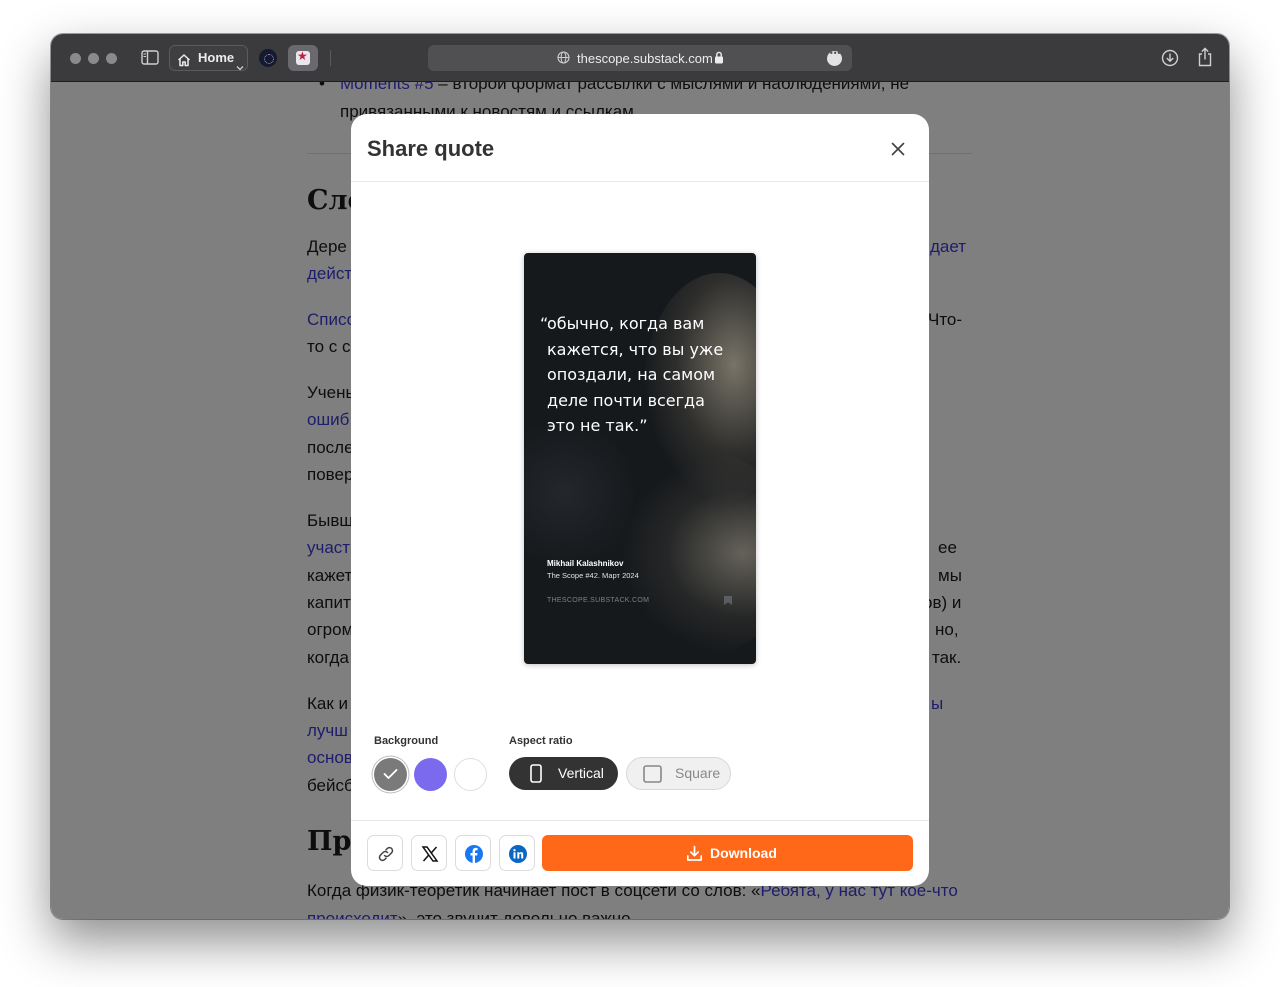 Image resolution: width=1280 pixels, height=987 pixels. What do you see at coordinates (1170, 60) in the screenshot?
I see `download-circle-icon` at bounding box center [1170, 60].